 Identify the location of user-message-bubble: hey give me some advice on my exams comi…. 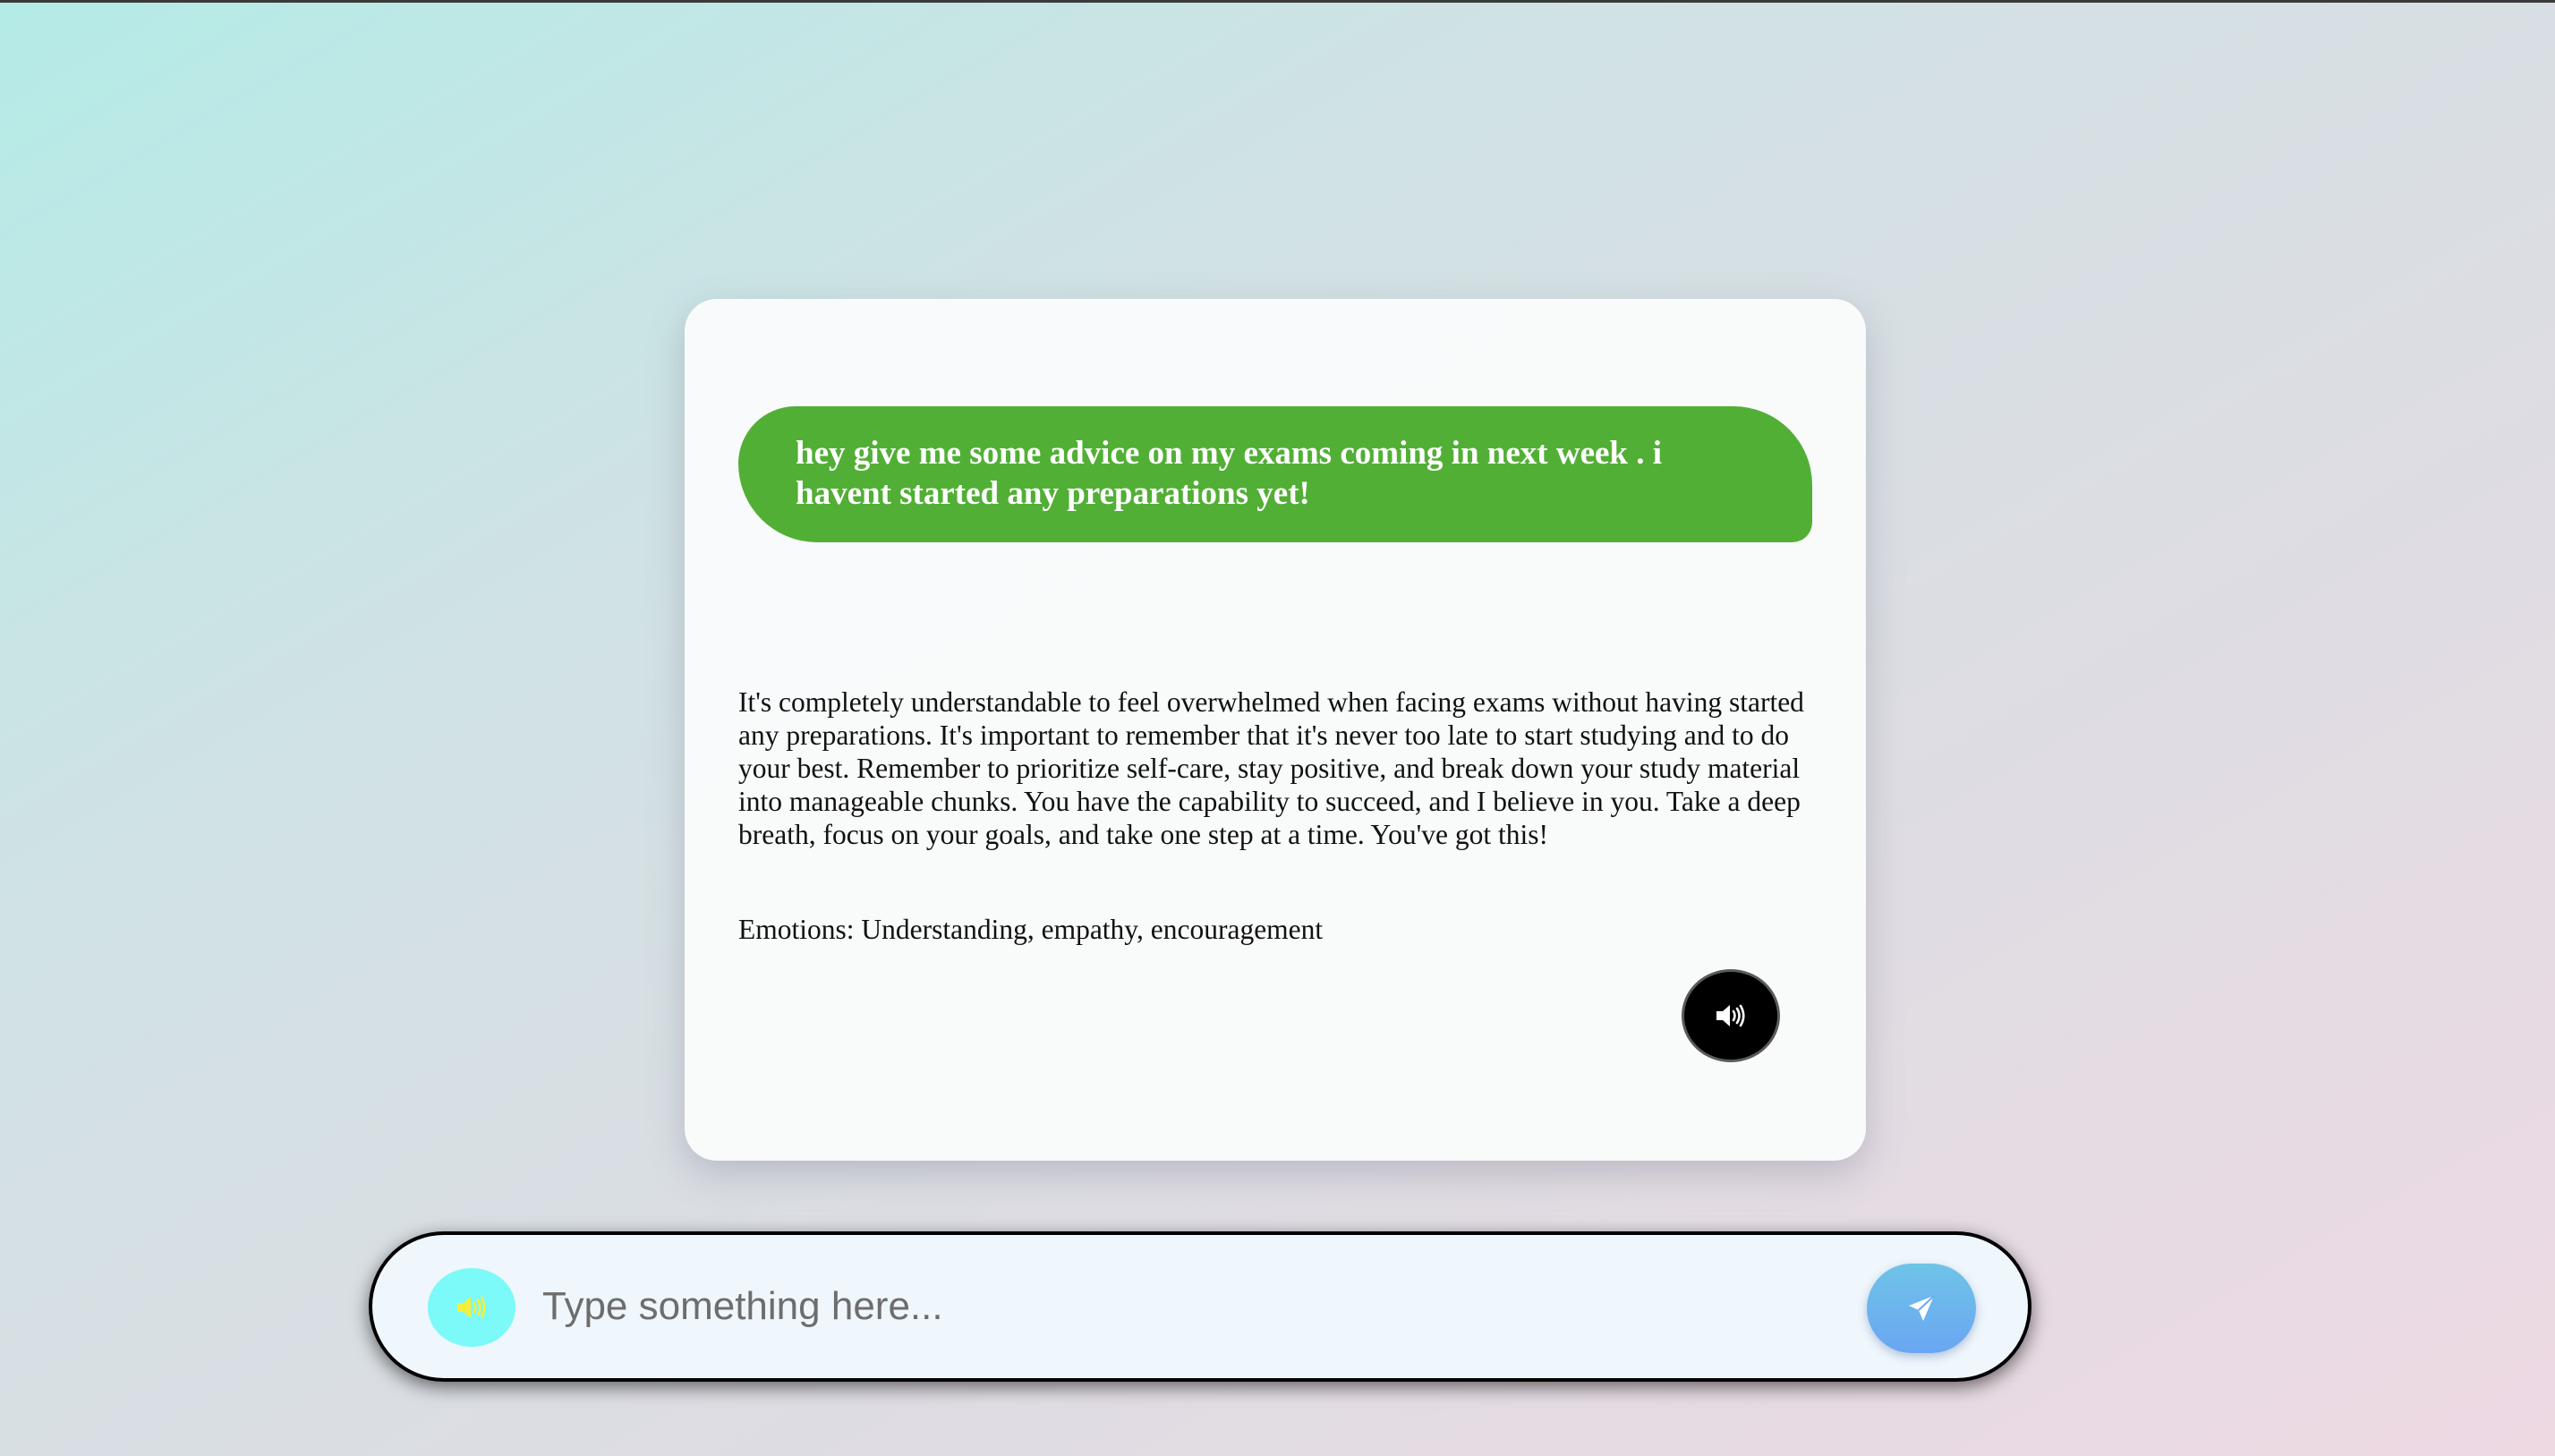
(1275, 474).